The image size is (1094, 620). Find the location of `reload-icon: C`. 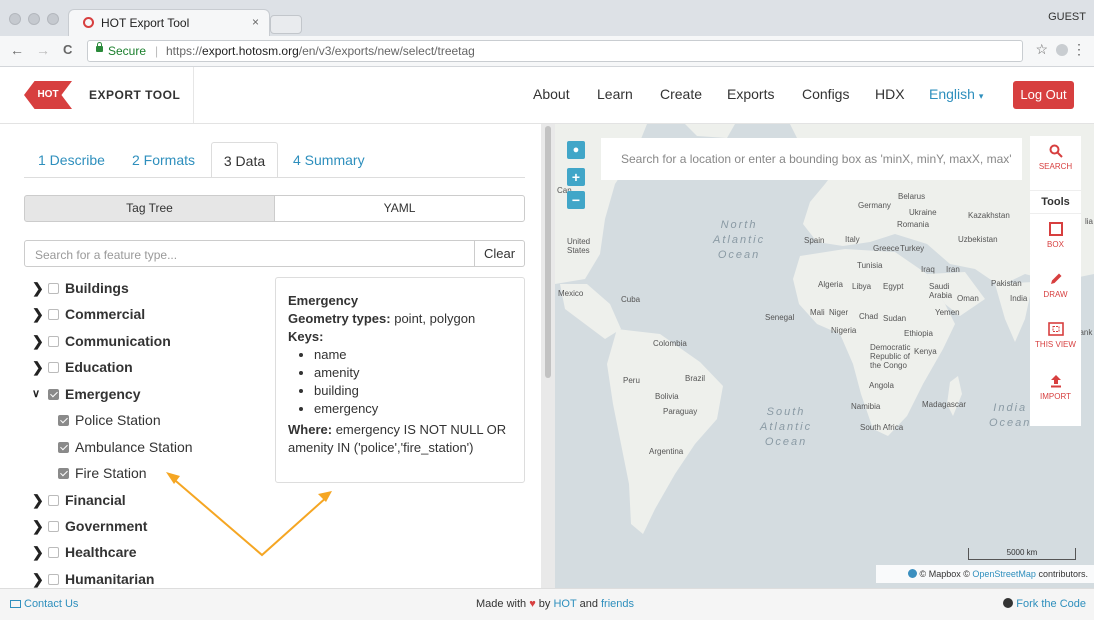

reload-icon: C is located at coordinates (67, 49).